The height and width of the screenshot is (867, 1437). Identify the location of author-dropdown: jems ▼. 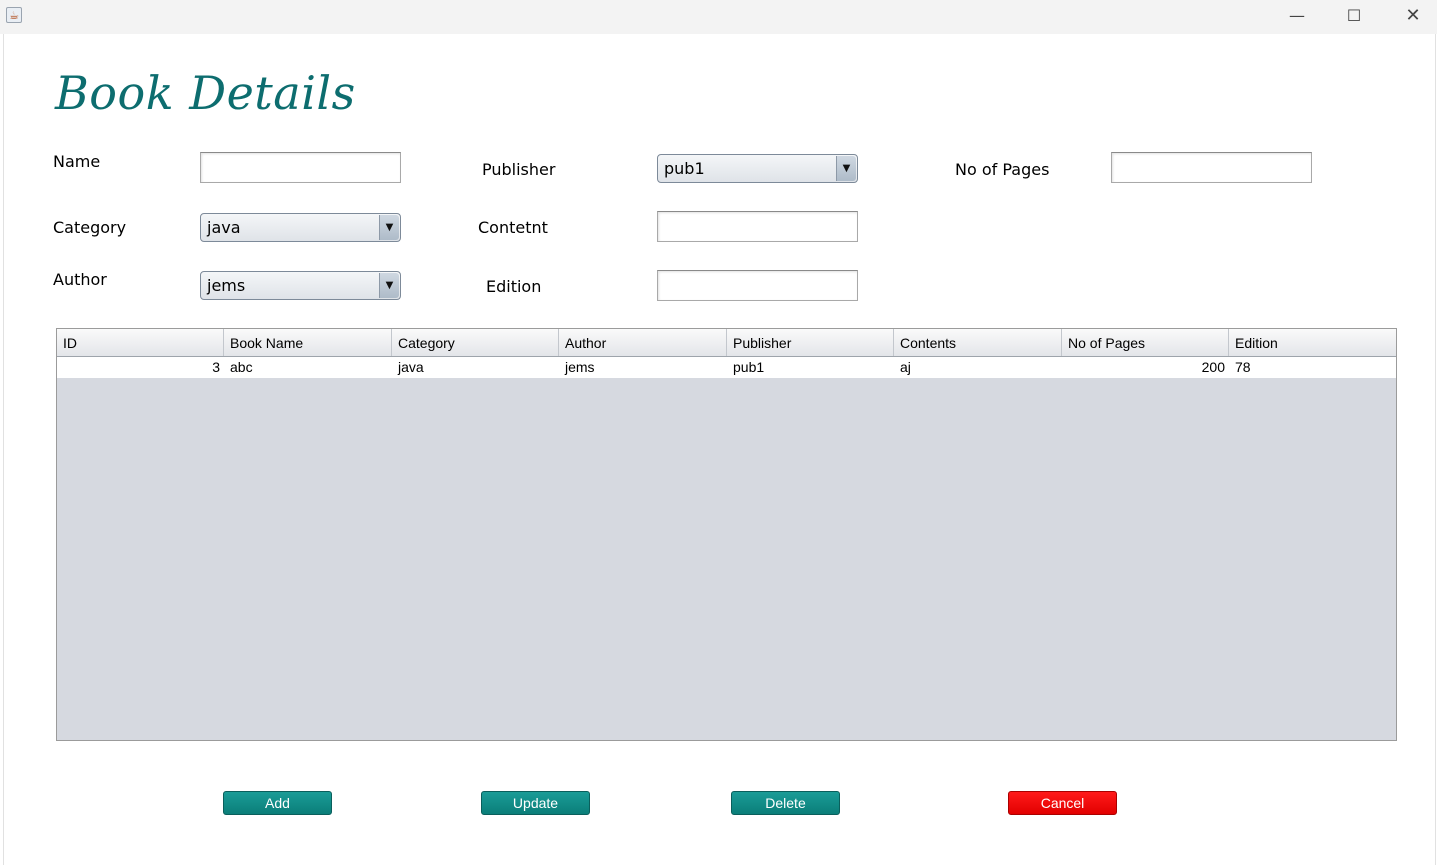
(300, 285).